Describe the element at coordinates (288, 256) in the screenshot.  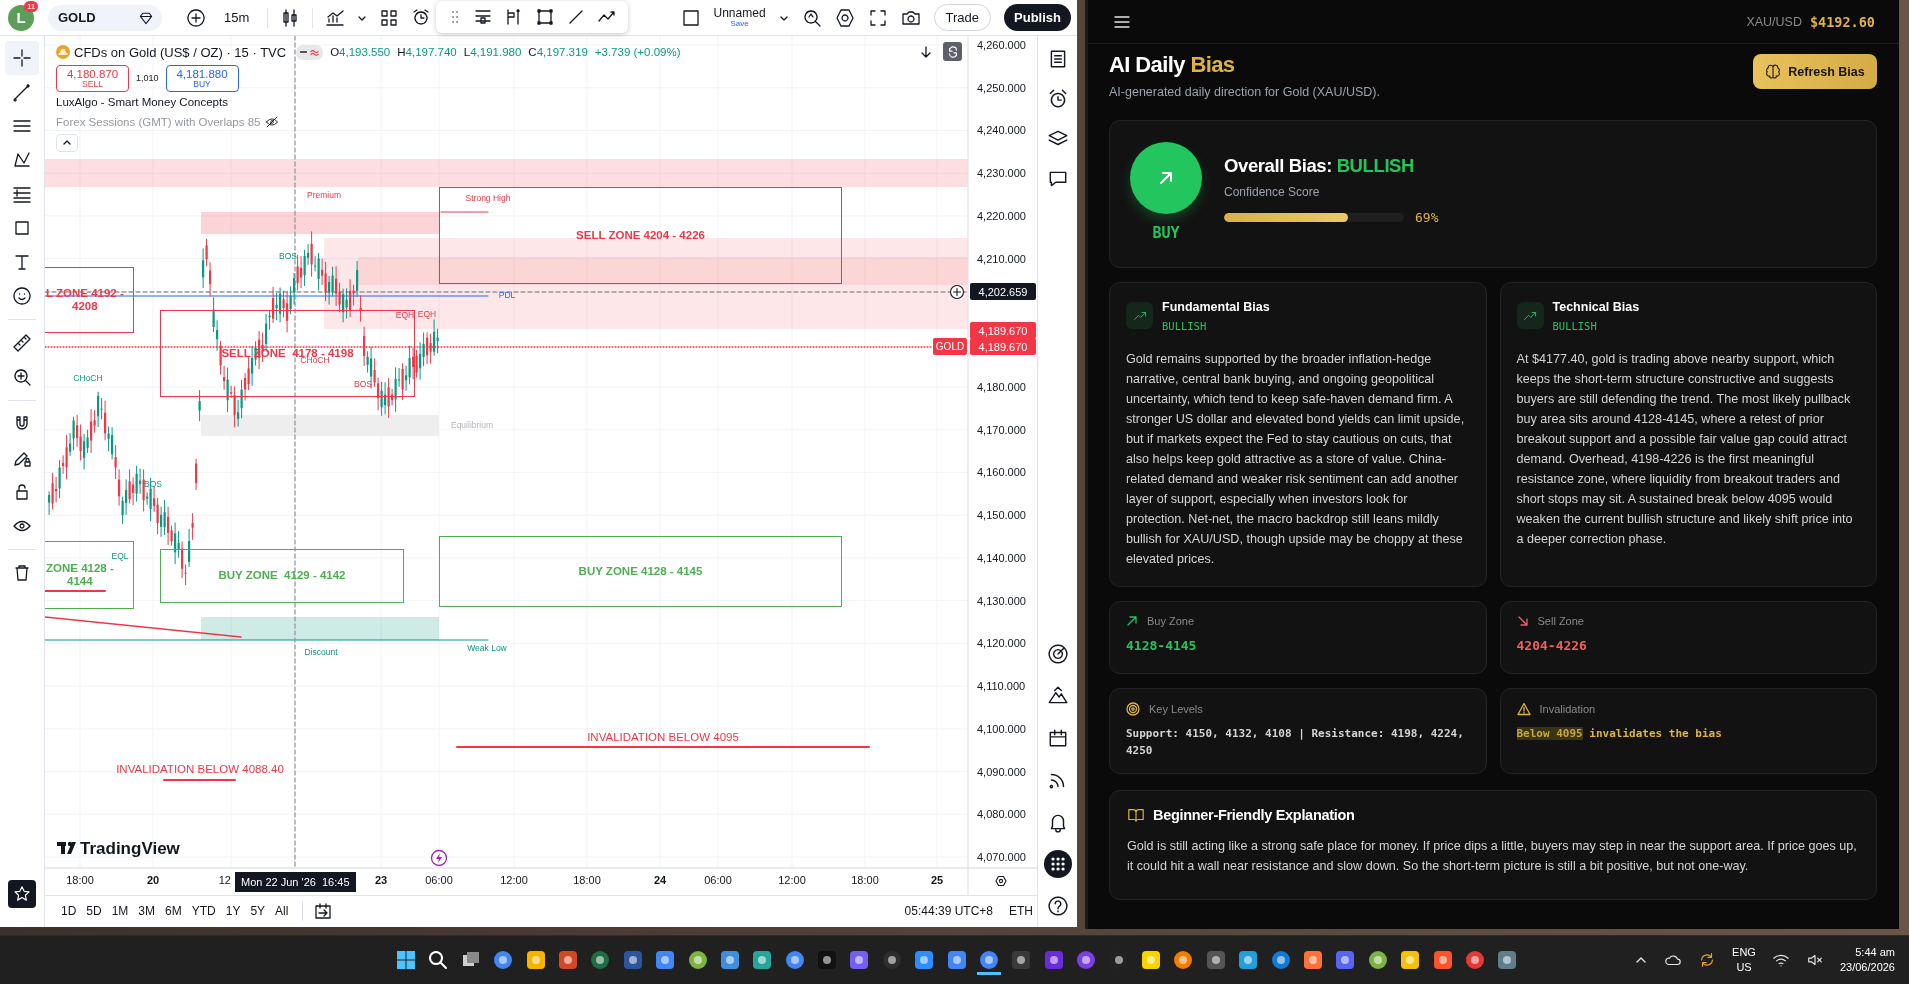
I see `chart-marker-label: BOS` at that location.